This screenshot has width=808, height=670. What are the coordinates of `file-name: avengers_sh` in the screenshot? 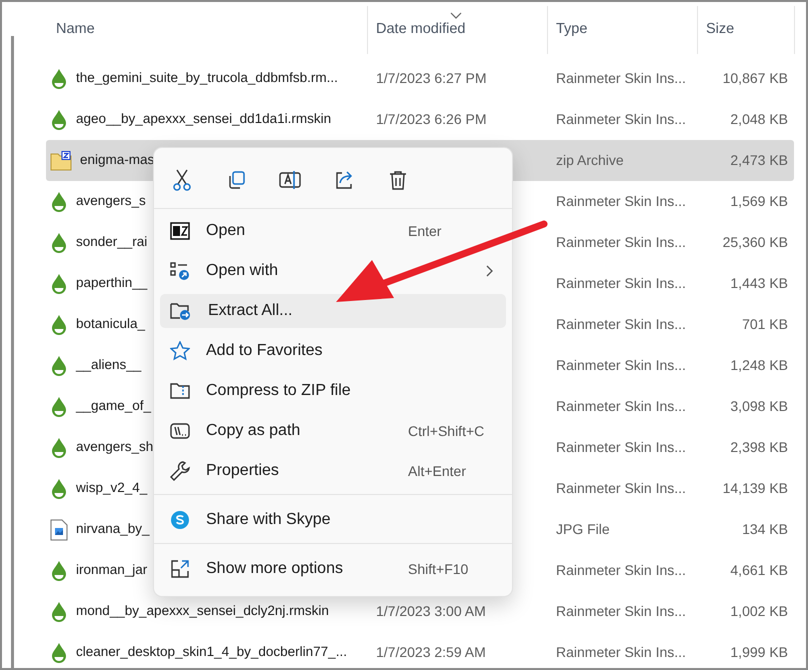 It's located at (115, 447).